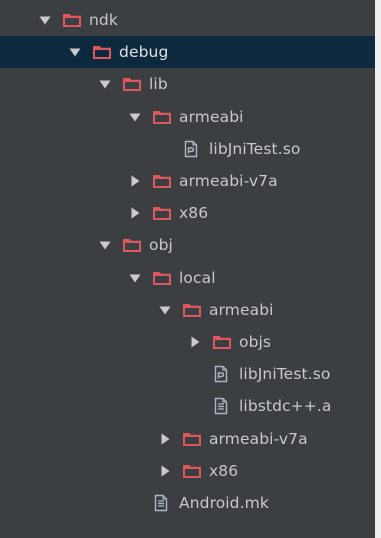  Describe the element at coordinates (187, 20) in the screenshot. I see `tree-item-ndk: ndk` at that location.